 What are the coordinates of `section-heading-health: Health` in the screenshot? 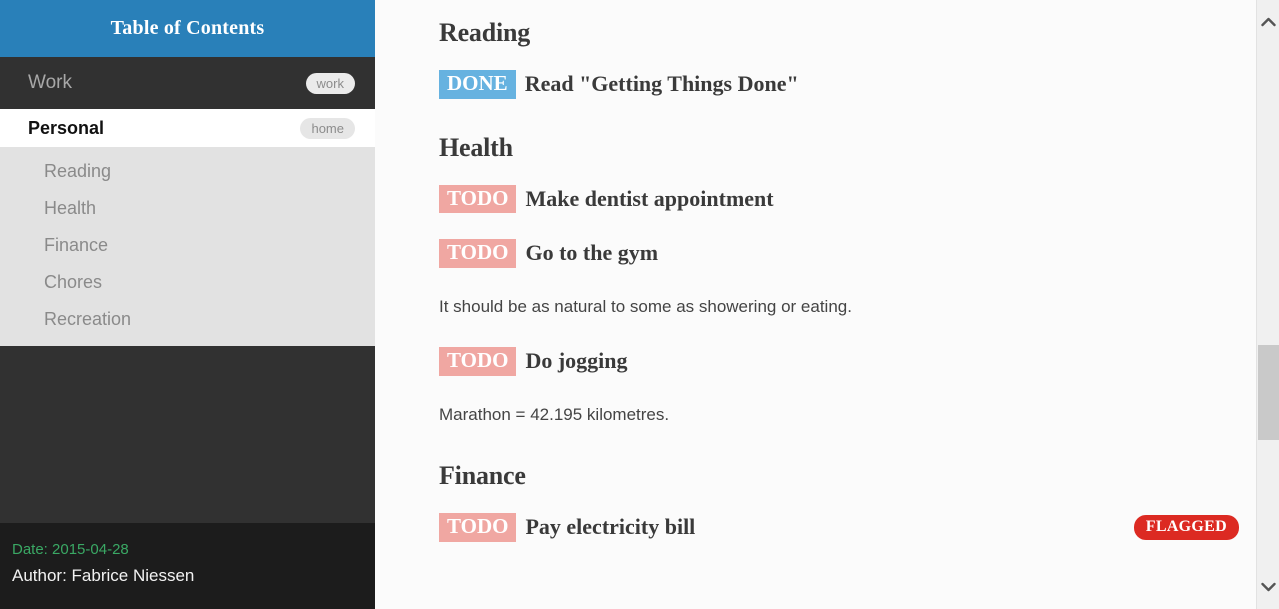 It's located at (476, 147).